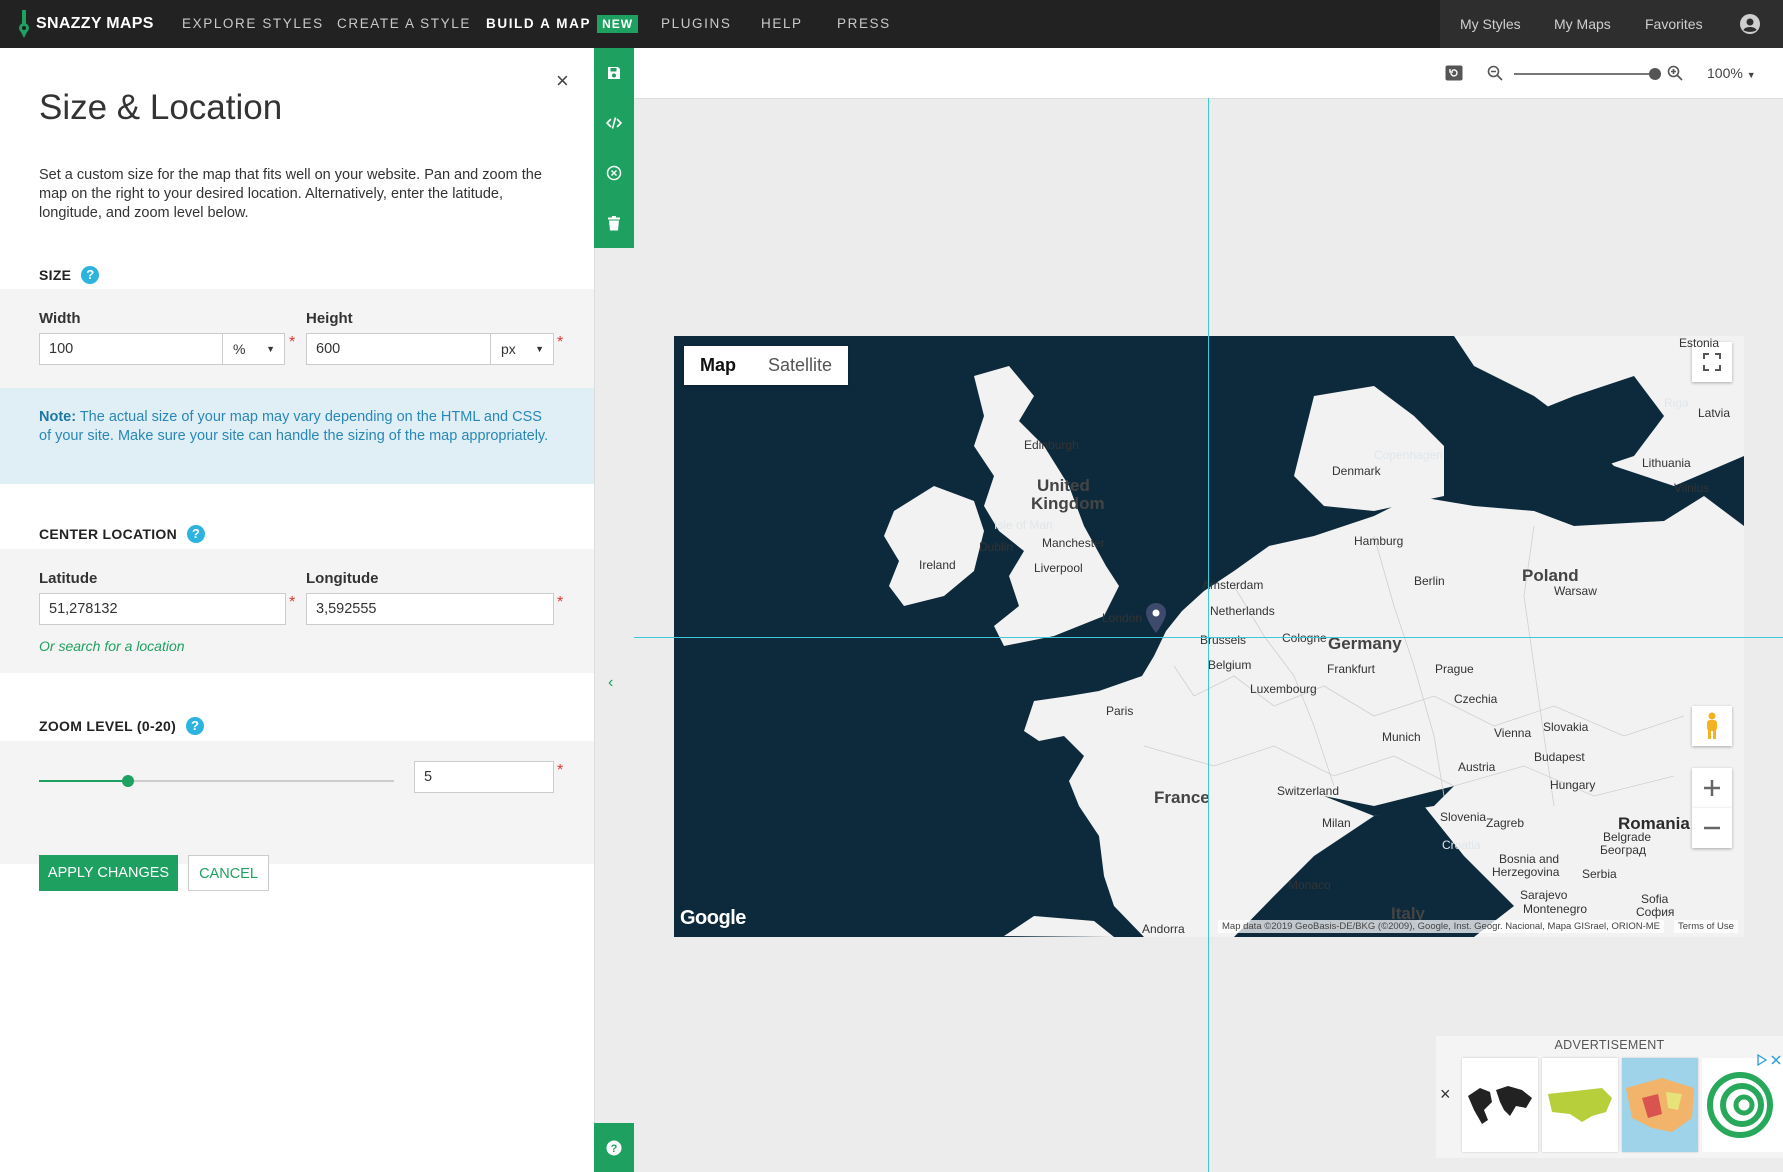 The image size is (1783, 1172). What do you see at coordinates (253, 24) in the screenshot?
I see `nav-explore-styles: EXPLORE STYLES` at bounding box center [253, 24].